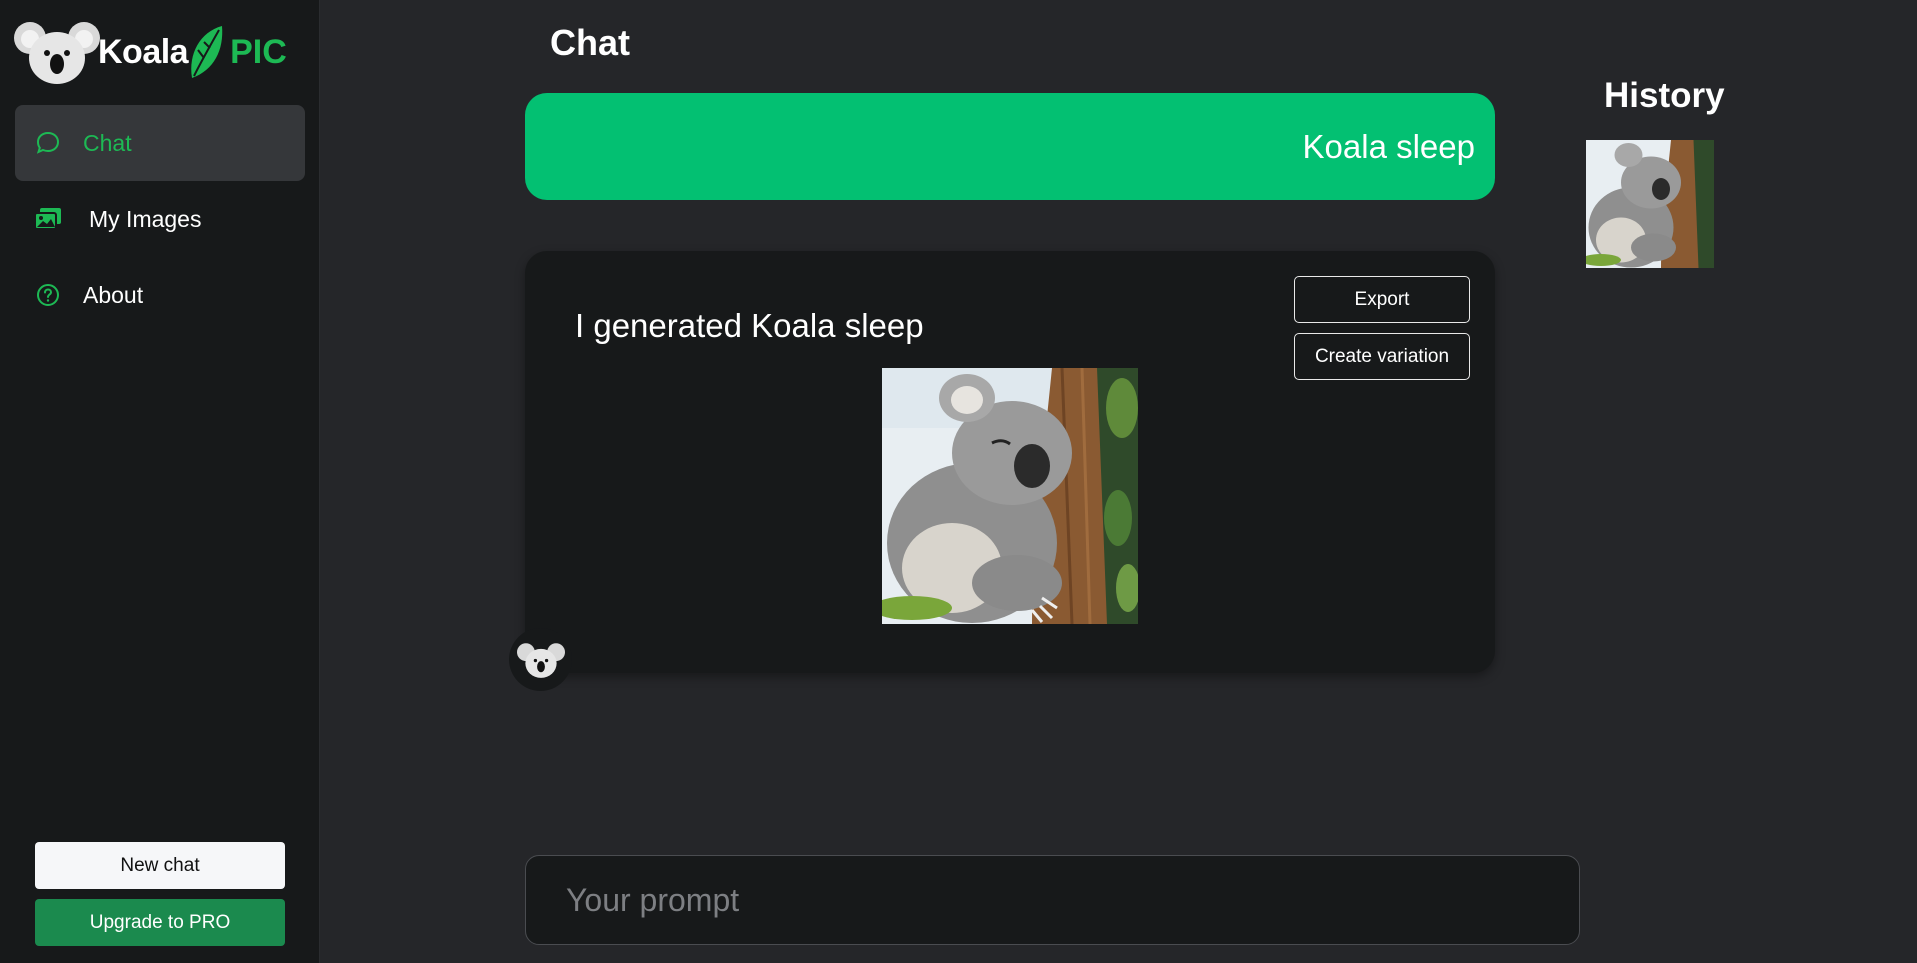 This screenshot has width=1917, height=963. Describe the element at coordinates (145, 218) in the screenshot. I see `sidebar-item-label: My Images` at that location.